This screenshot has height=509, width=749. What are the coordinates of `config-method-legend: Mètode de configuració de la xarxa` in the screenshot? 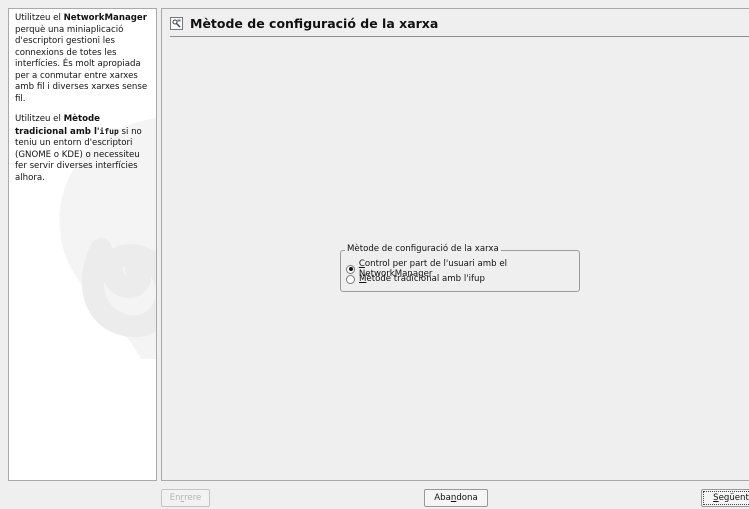 It's located at (423, 249).